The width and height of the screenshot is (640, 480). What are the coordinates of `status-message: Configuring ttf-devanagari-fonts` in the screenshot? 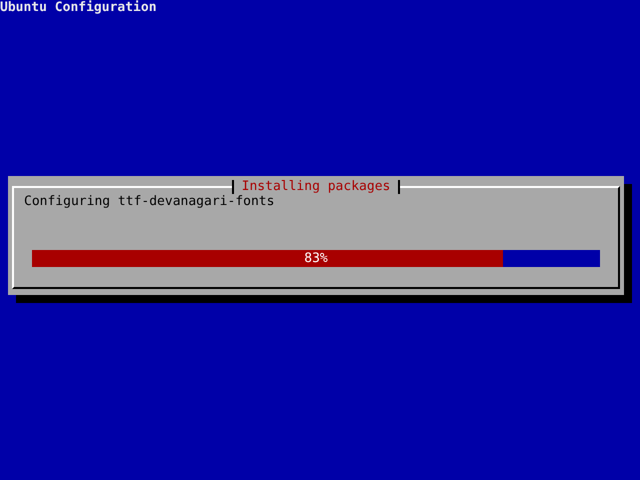 It's located at (150, 202).